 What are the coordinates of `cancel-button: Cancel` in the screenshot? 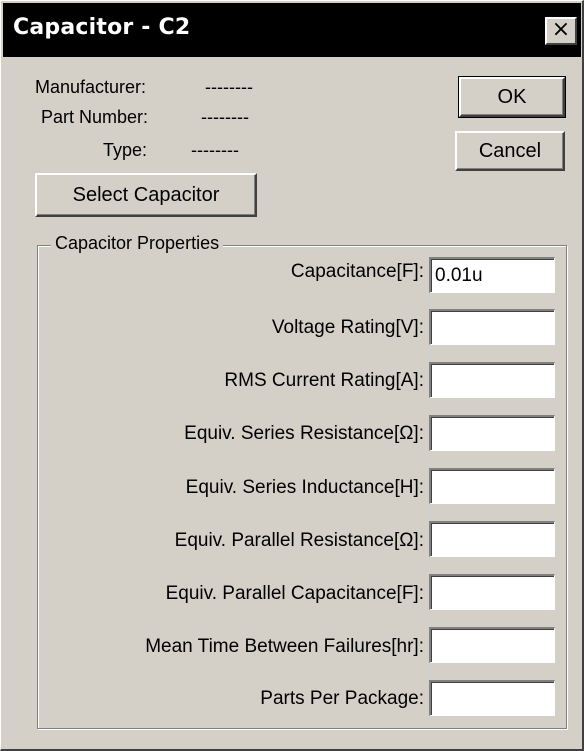 It's located at (510, 151).